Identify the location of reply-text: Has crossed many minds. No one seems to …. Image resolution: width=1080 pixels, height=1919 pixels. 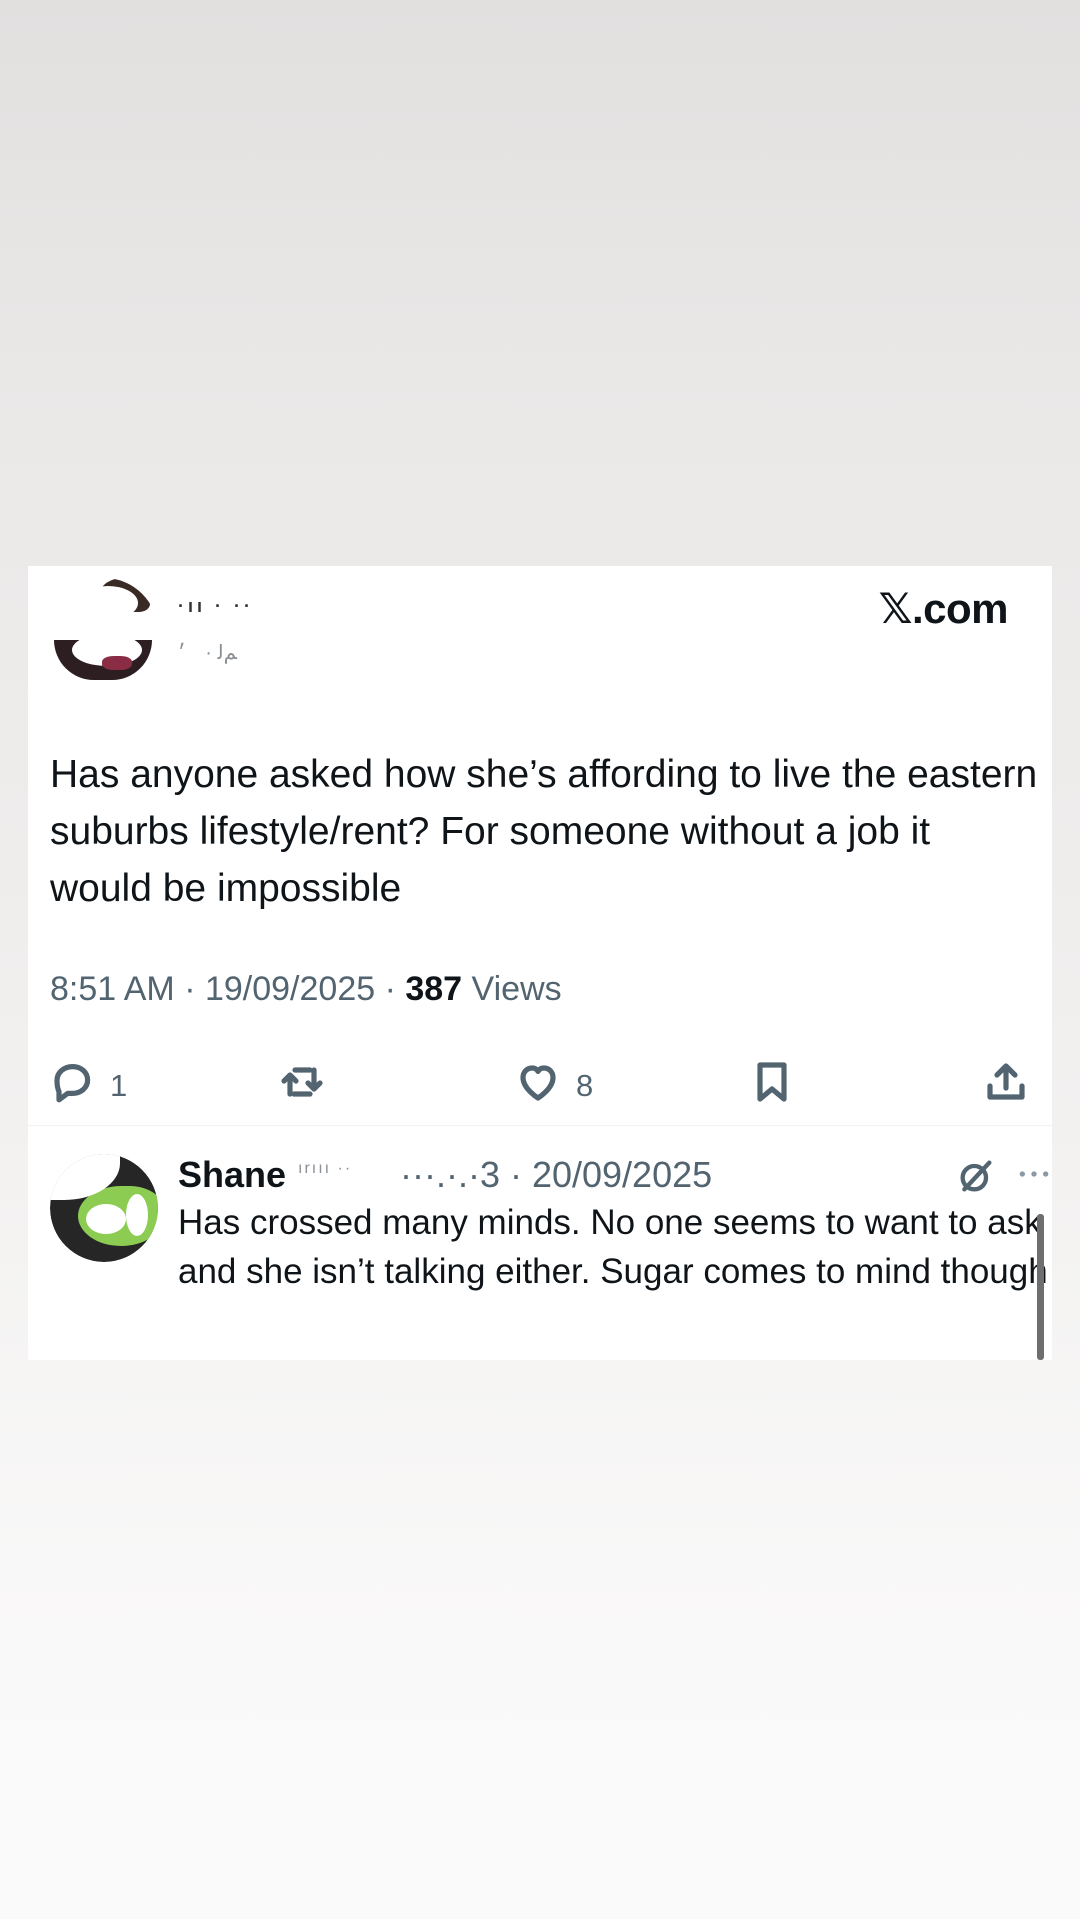
(613, 1247).